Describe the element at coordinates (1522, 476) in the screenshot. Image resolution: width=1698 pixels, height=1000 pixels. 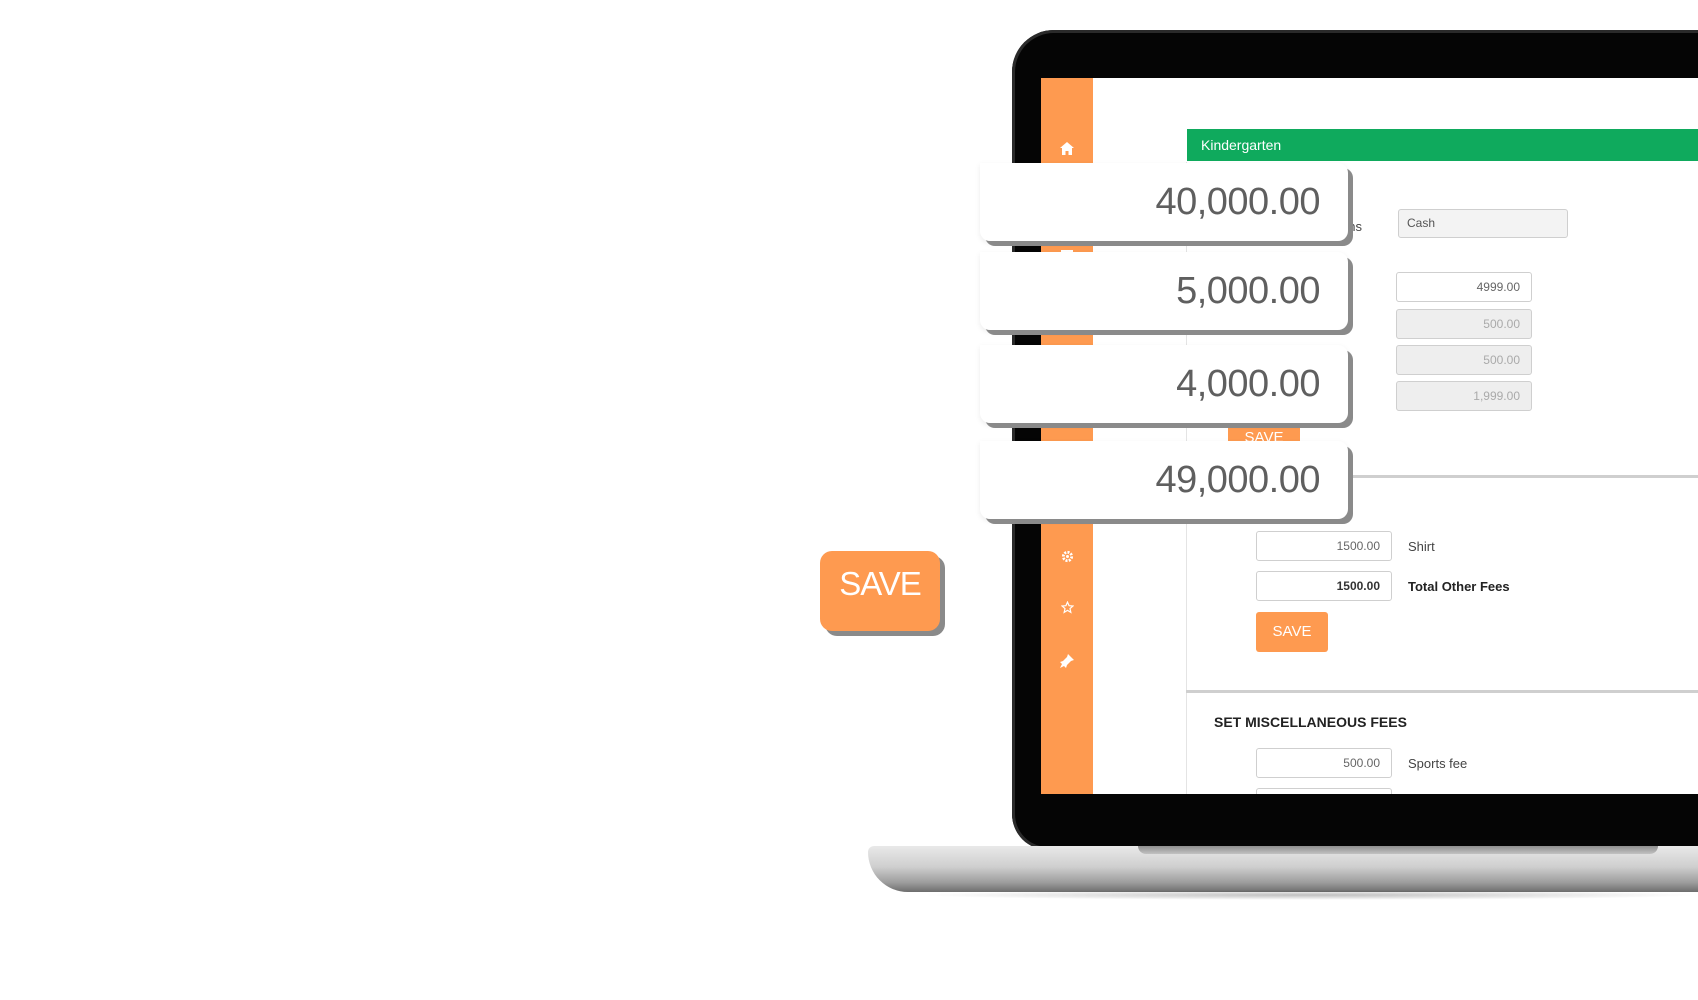
I see `section-divider` at that location.